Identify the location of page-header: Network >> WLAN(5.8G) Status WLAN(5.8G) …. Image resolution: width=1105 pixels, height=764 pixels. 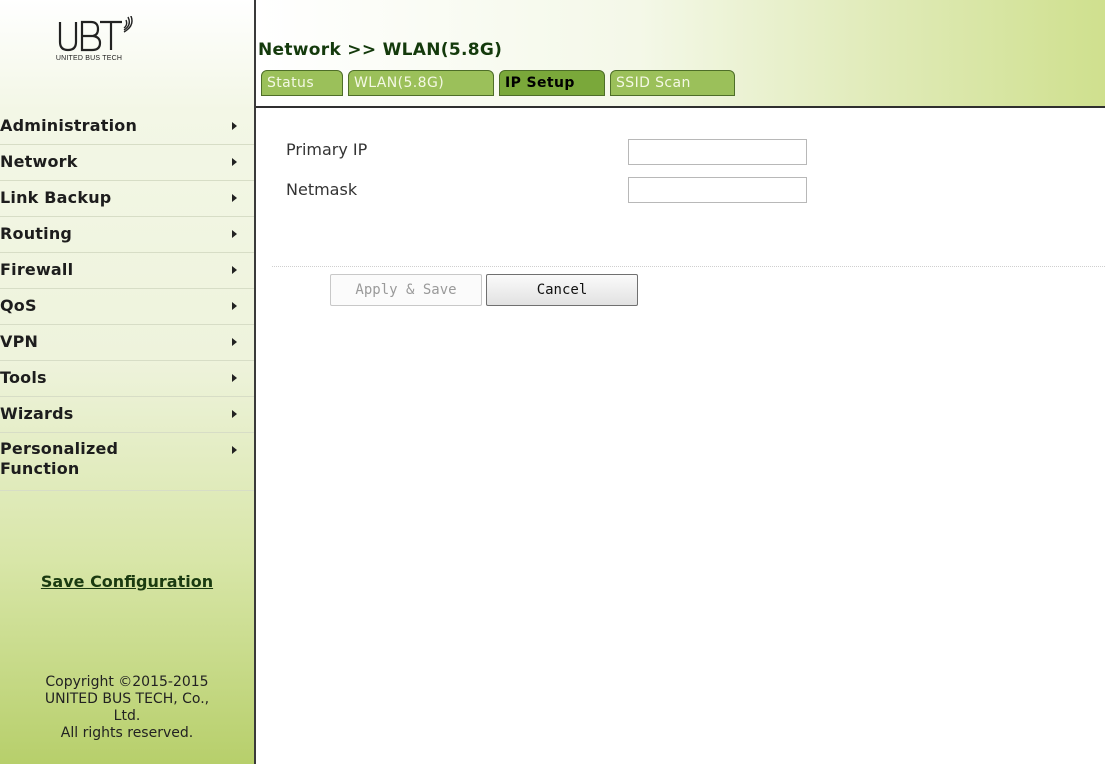
(680, 54).